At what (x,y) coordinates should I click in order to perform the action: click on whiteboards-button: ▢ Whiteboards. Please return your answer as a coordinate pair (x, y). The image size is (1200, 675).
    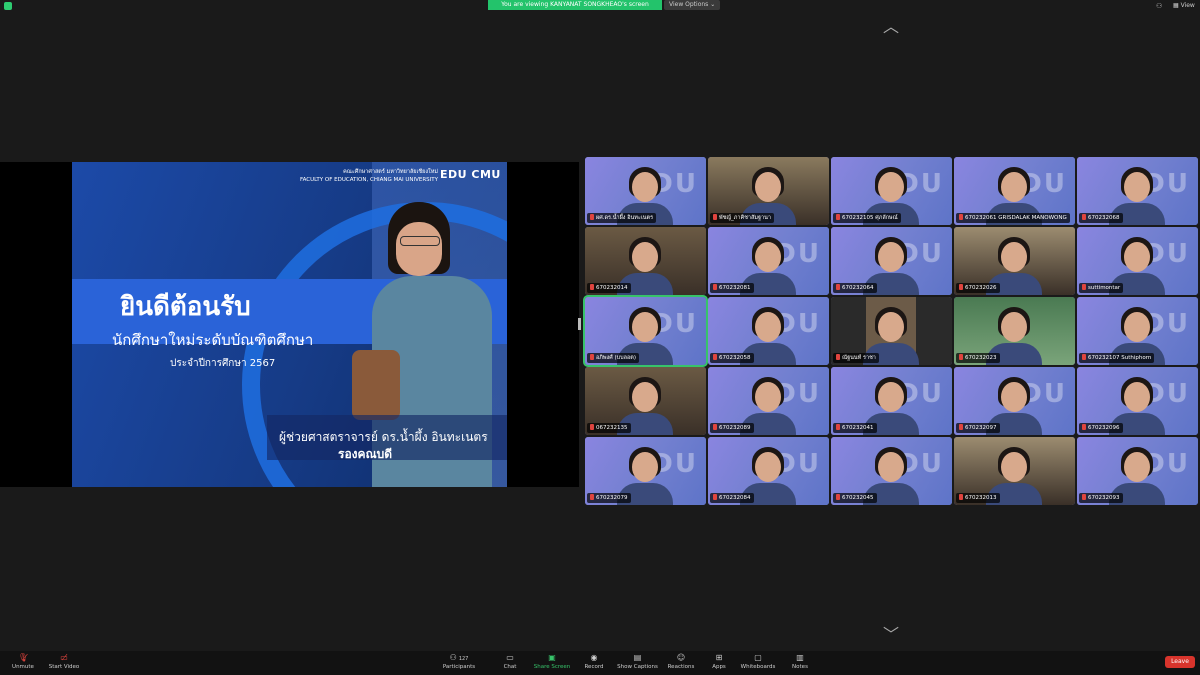
    Looking at the image, I should click on (758, 662).